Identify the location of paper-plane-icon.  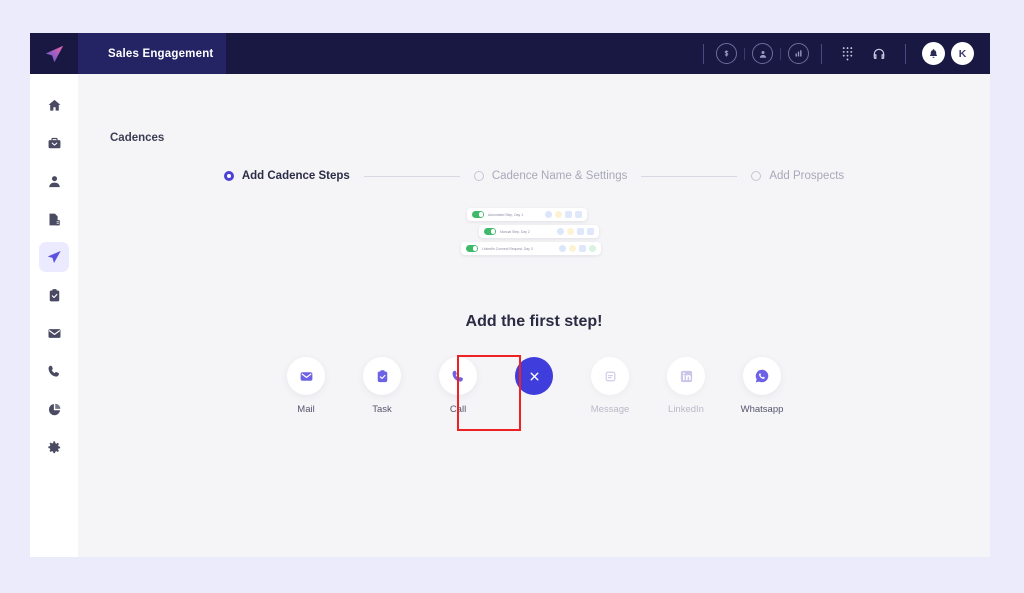
(54, 257).